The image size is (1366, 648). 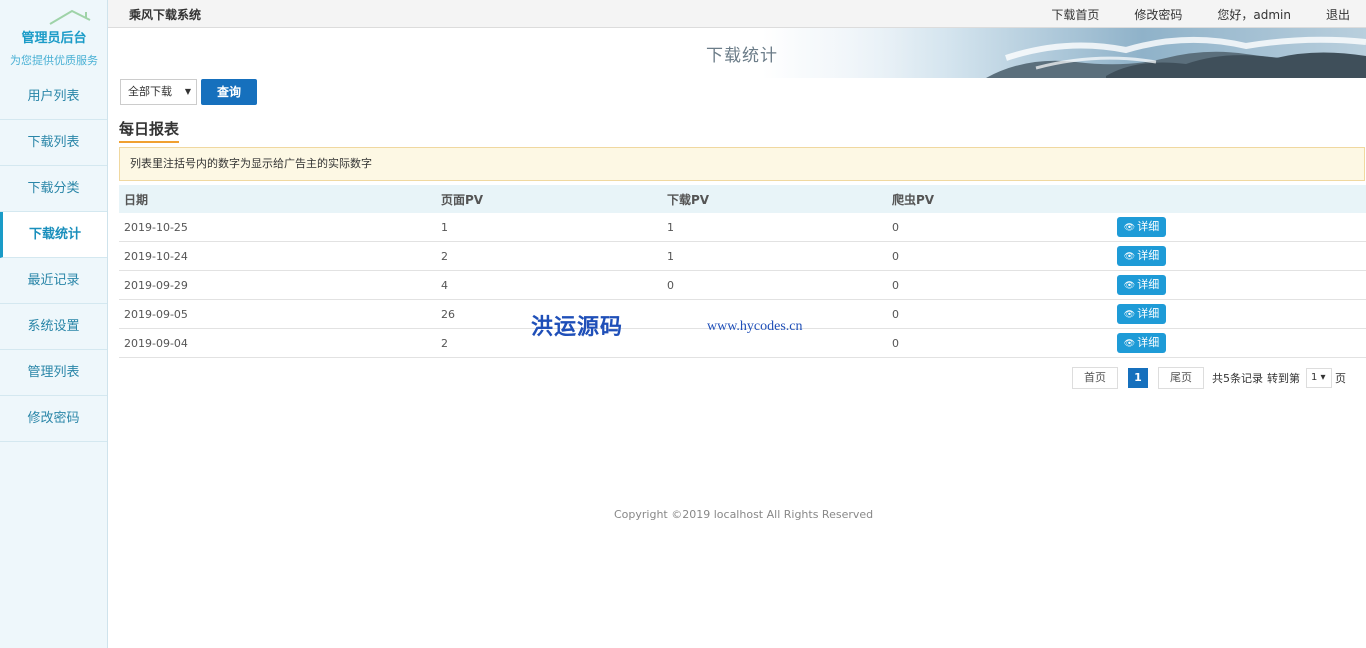 I want to click on sidebar-item-recent: 最近记录, so click(x=53, y=281).